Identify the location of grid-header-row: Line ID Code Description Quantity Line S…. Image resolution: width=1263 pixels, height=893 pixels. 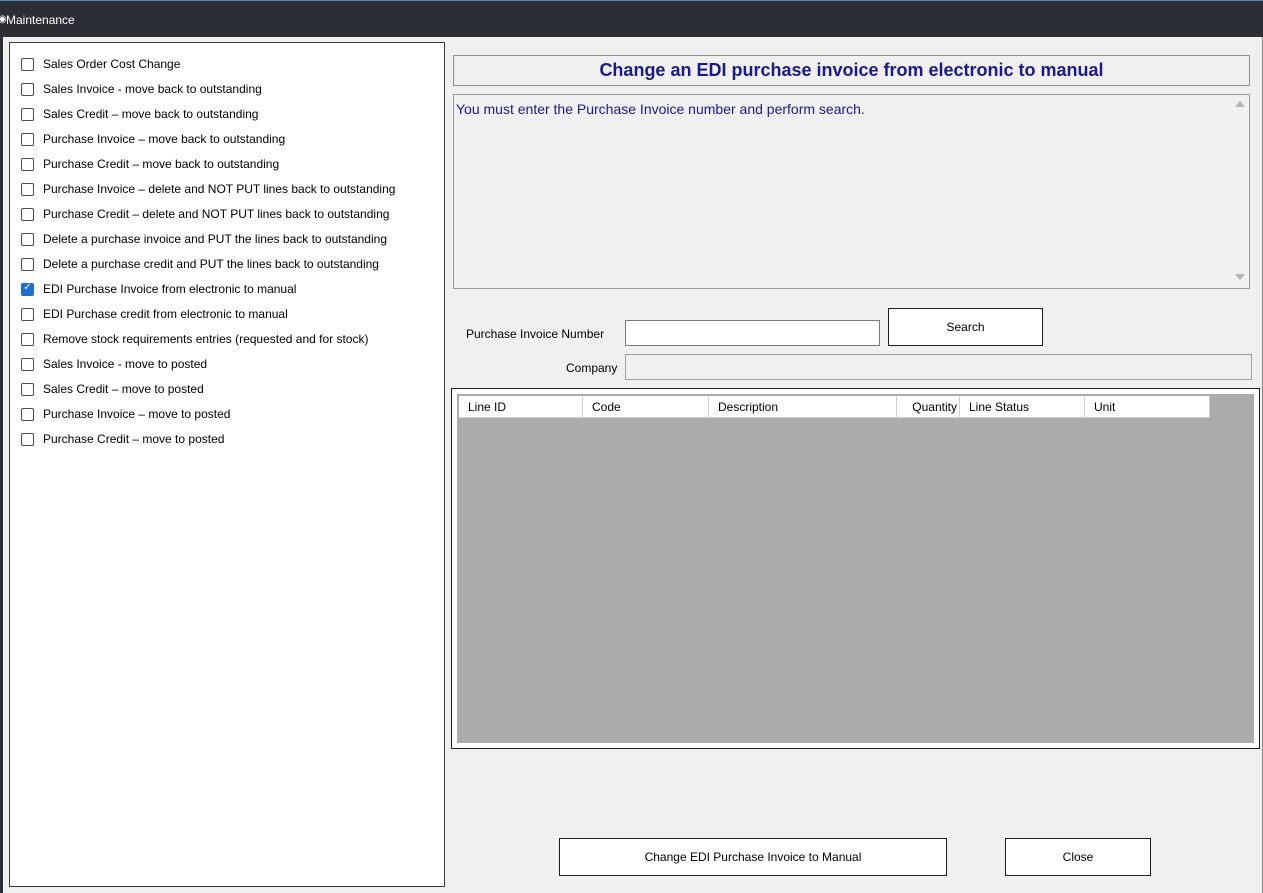
(834, 407).